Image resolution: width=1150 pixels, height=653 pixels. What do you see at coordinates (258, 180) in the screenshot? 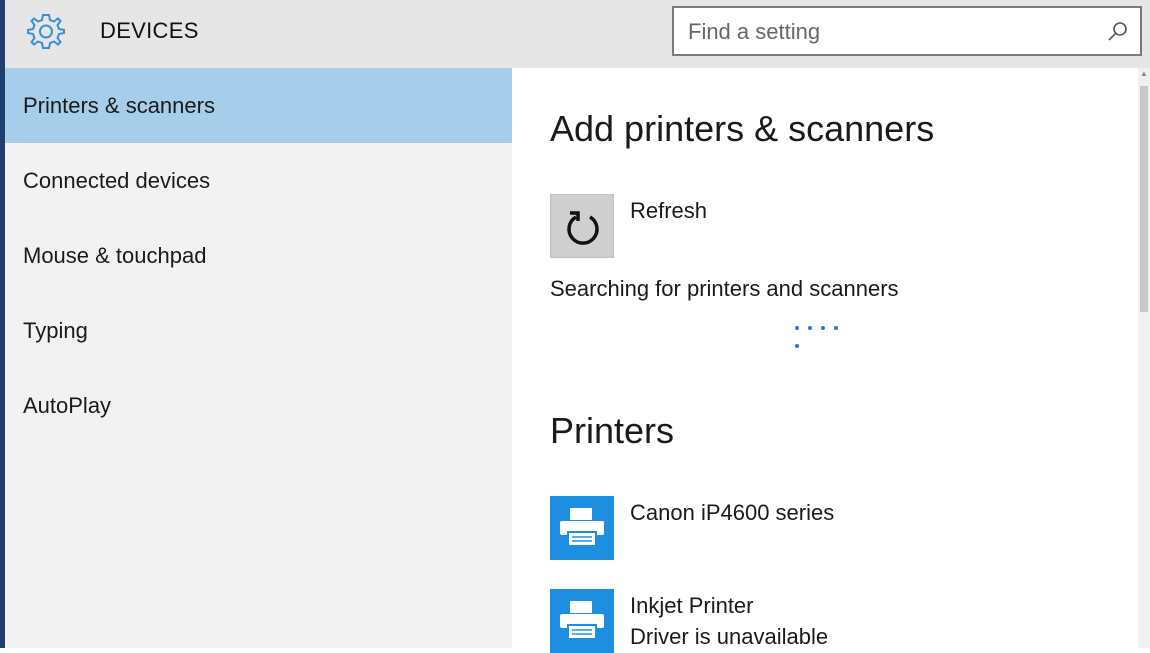
I see `sidebar-item-connected-devices: Connected devices` at bounding box center [258, 180].